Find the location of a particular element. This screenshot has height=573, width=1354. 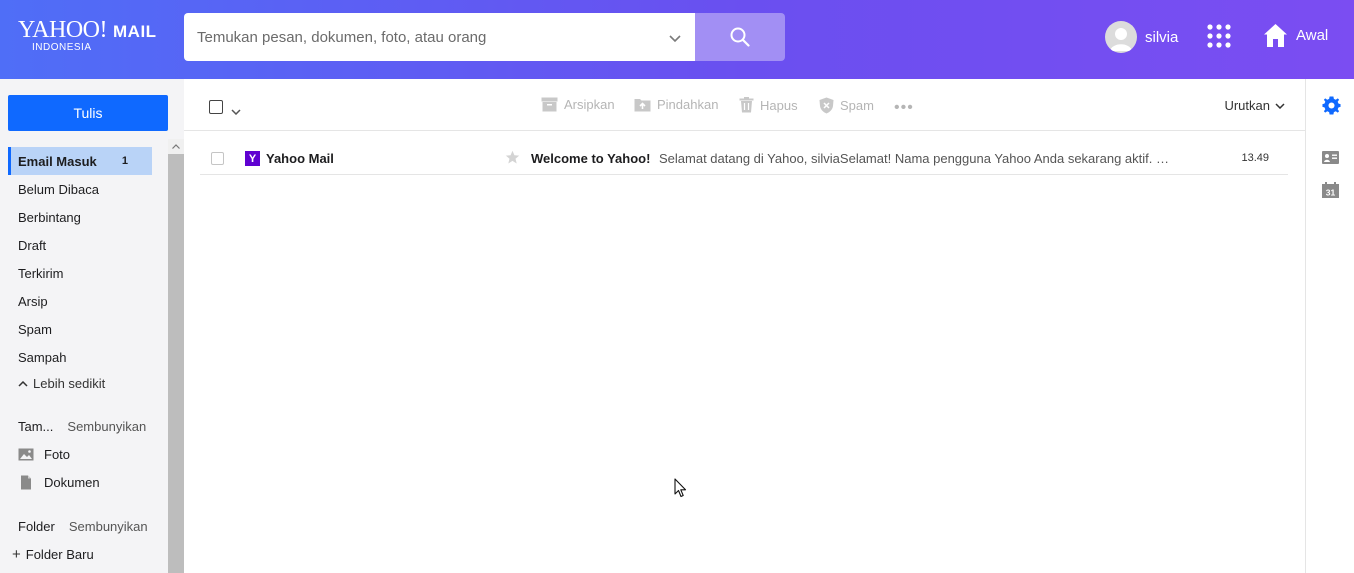

documents-label: Dokumen is located at coordinates (72, 482).